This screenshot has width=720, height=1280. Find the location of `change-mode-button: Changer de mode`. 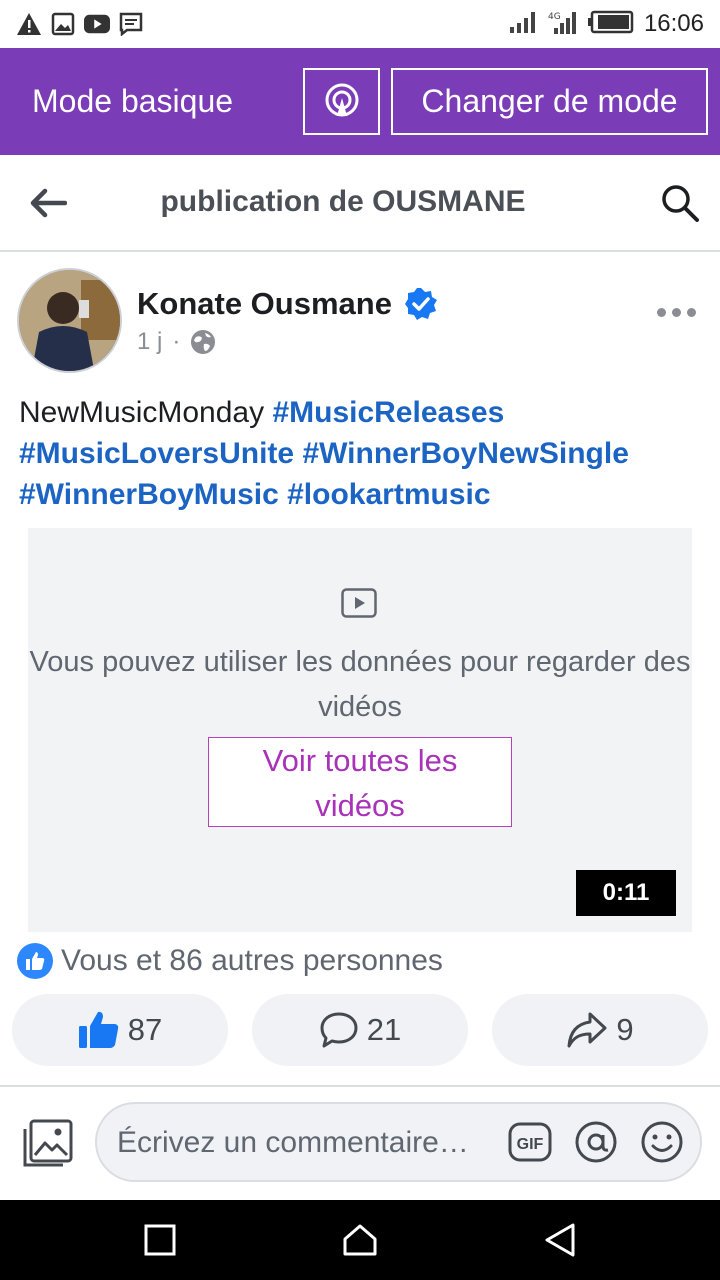

change-mode-button: Changer de mode is located at coordinates (549, 101).